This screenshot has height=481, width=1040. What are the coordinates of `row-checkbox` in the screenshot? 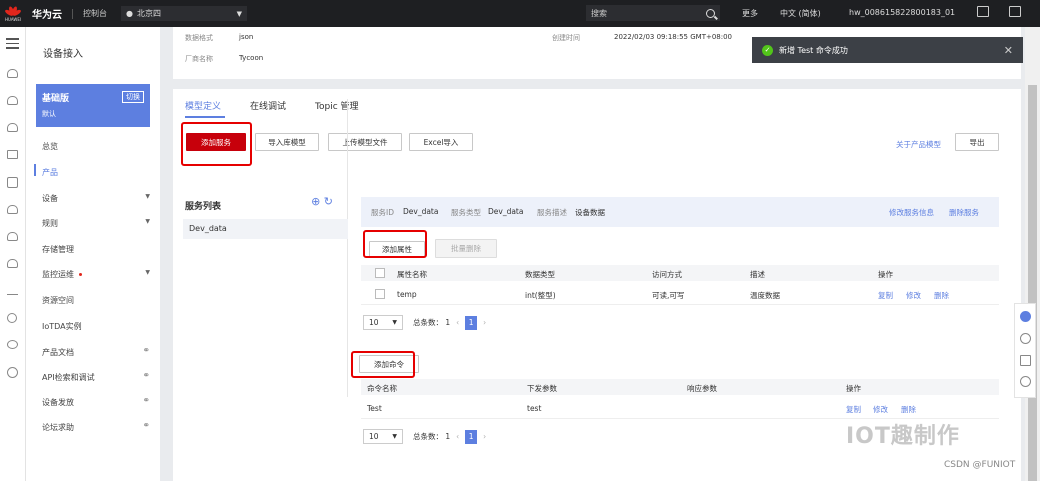 It's located at (380, 294).